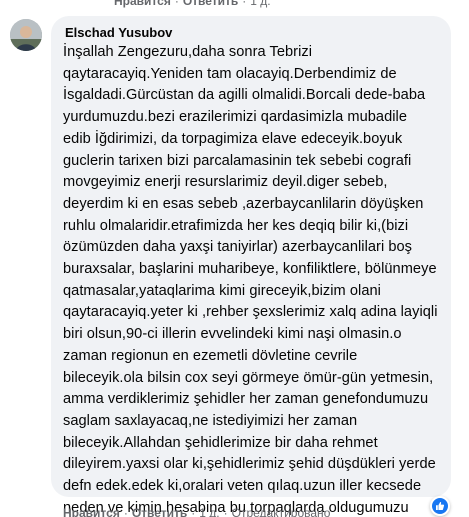 This screenshot has width=469, height=517. I want to click on edited-label: Отредактировано, so click(281, 511).